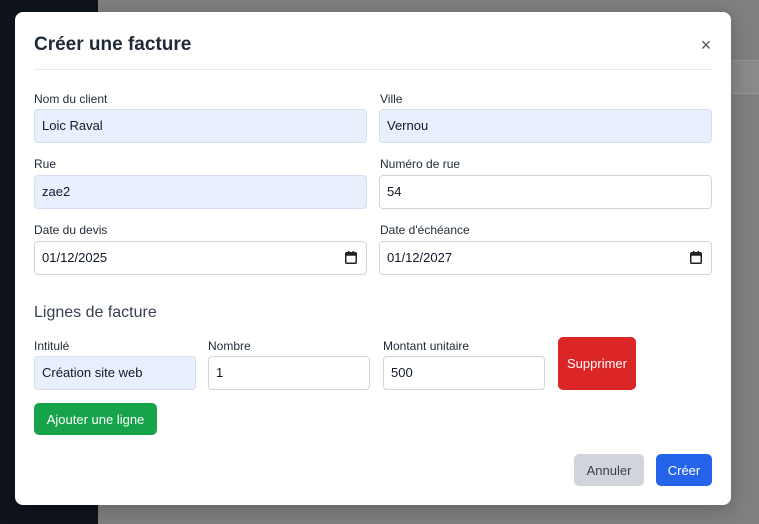 The width and height of the screenshot is (759, 524). Describe the element at coordinates (597, 363) in the screenshot. I see `delete-line-button: Supprimer` at that location.